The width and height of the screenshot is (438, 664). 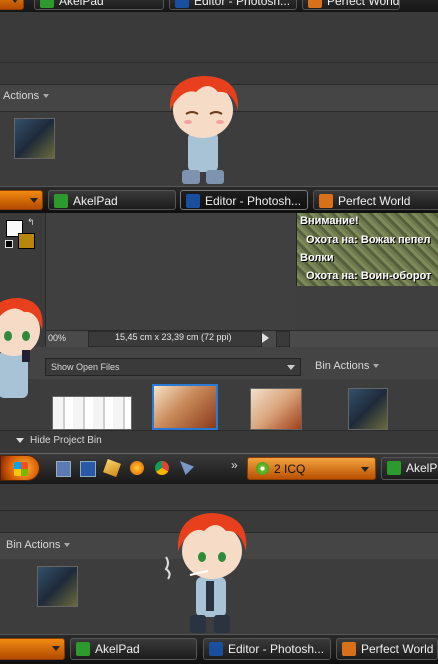 What do you see at coordinates (329, 221) in the screenshot?
I see `chat-line: Внимание!` at bounding box center [329, 221].